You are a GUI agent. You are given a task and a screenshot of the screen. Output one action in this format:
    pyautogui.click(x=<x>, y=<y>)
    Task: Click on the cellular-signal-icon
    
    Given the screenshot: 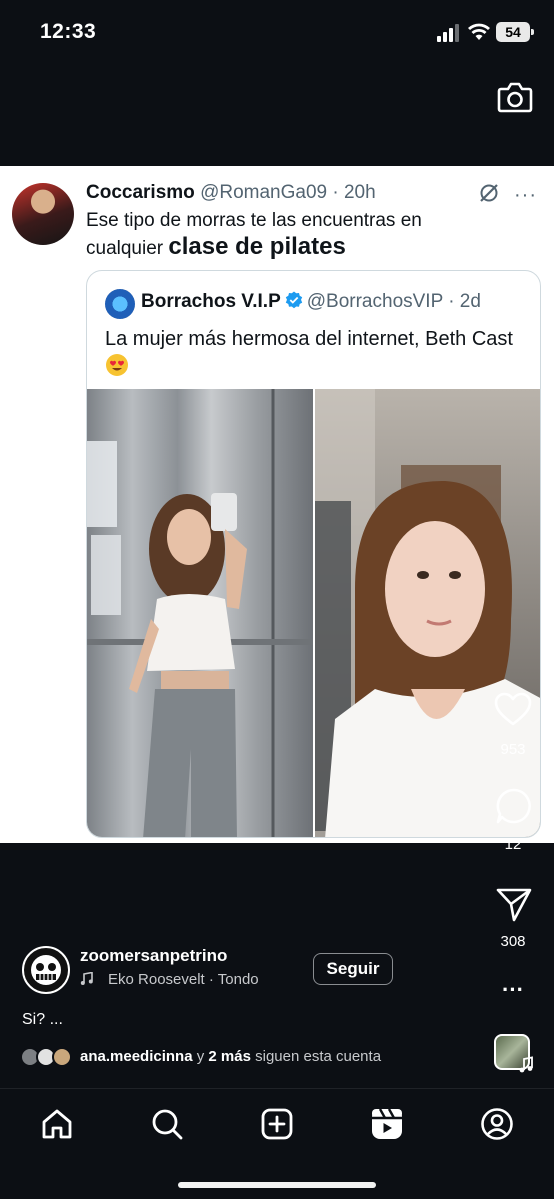 What is the action you would take?
    pyautogui.click(x=448, y=33)
    